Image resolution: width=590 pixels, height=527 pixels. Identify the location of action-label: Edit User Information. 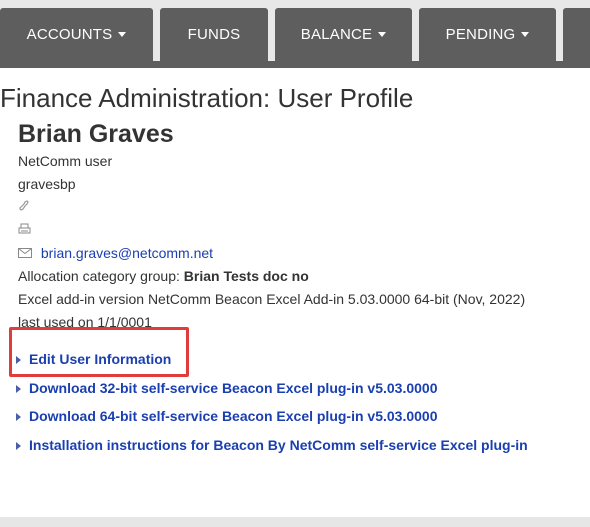
(100, 359).